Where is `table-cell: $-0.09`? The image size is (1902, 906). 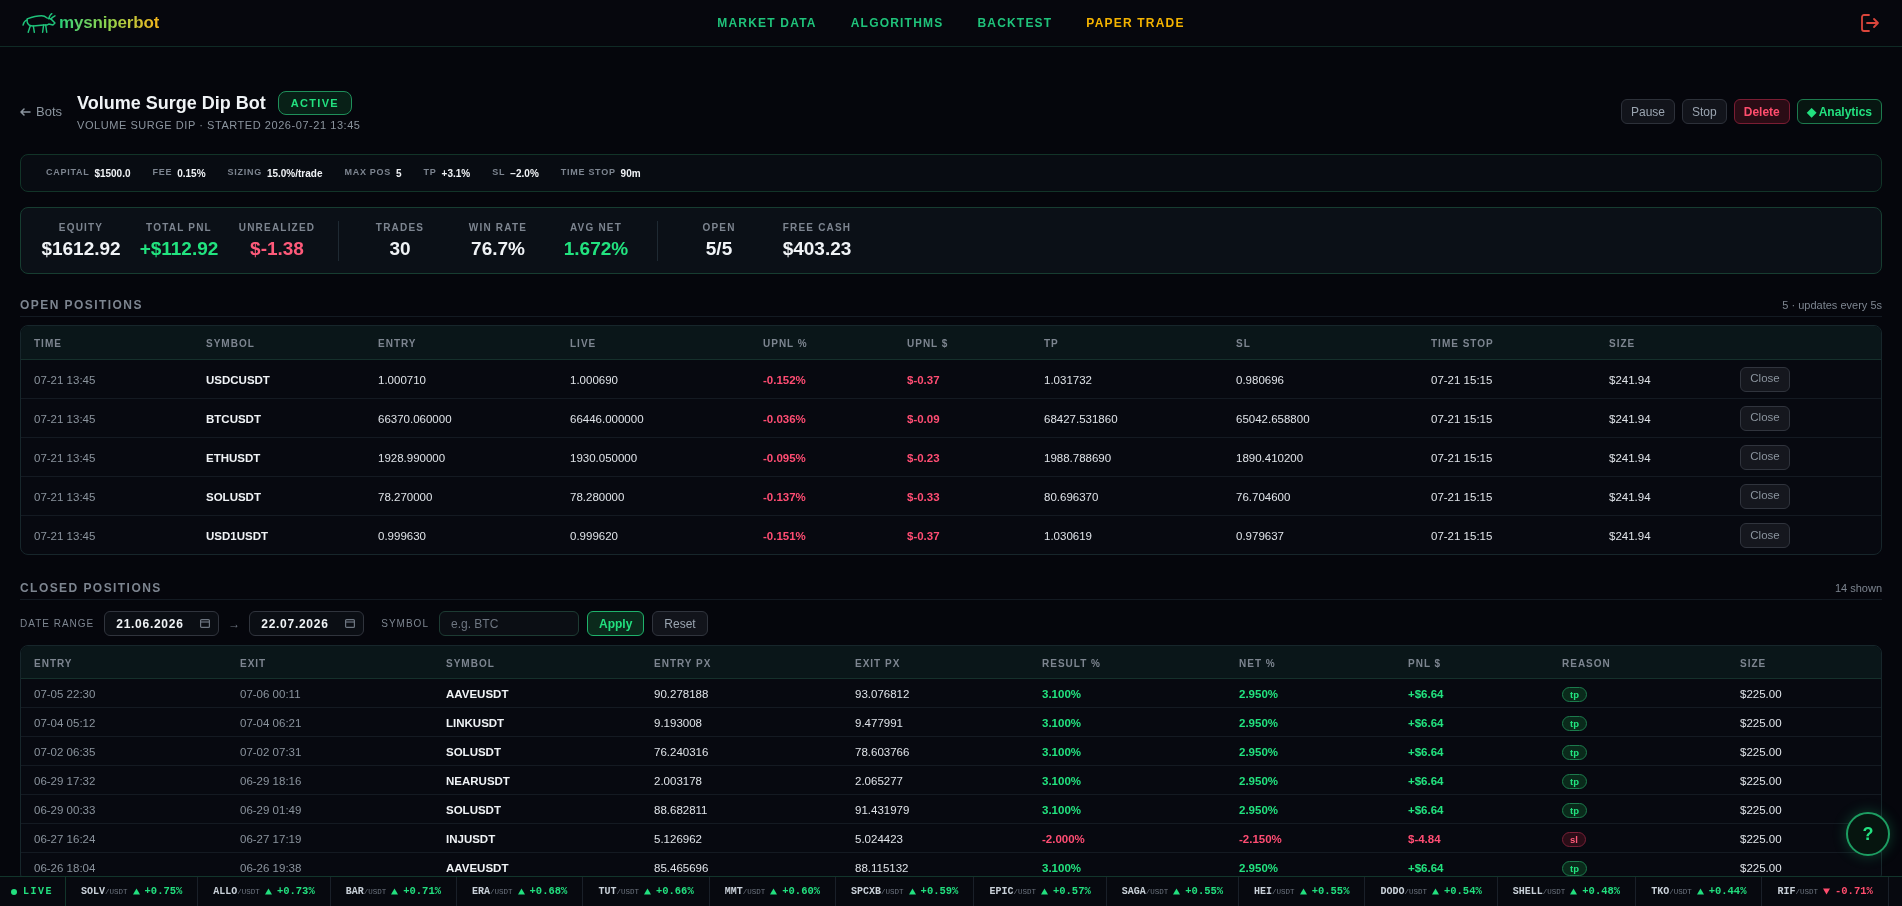
table-cell: $-0.09 is located at coordinates (923, 418).